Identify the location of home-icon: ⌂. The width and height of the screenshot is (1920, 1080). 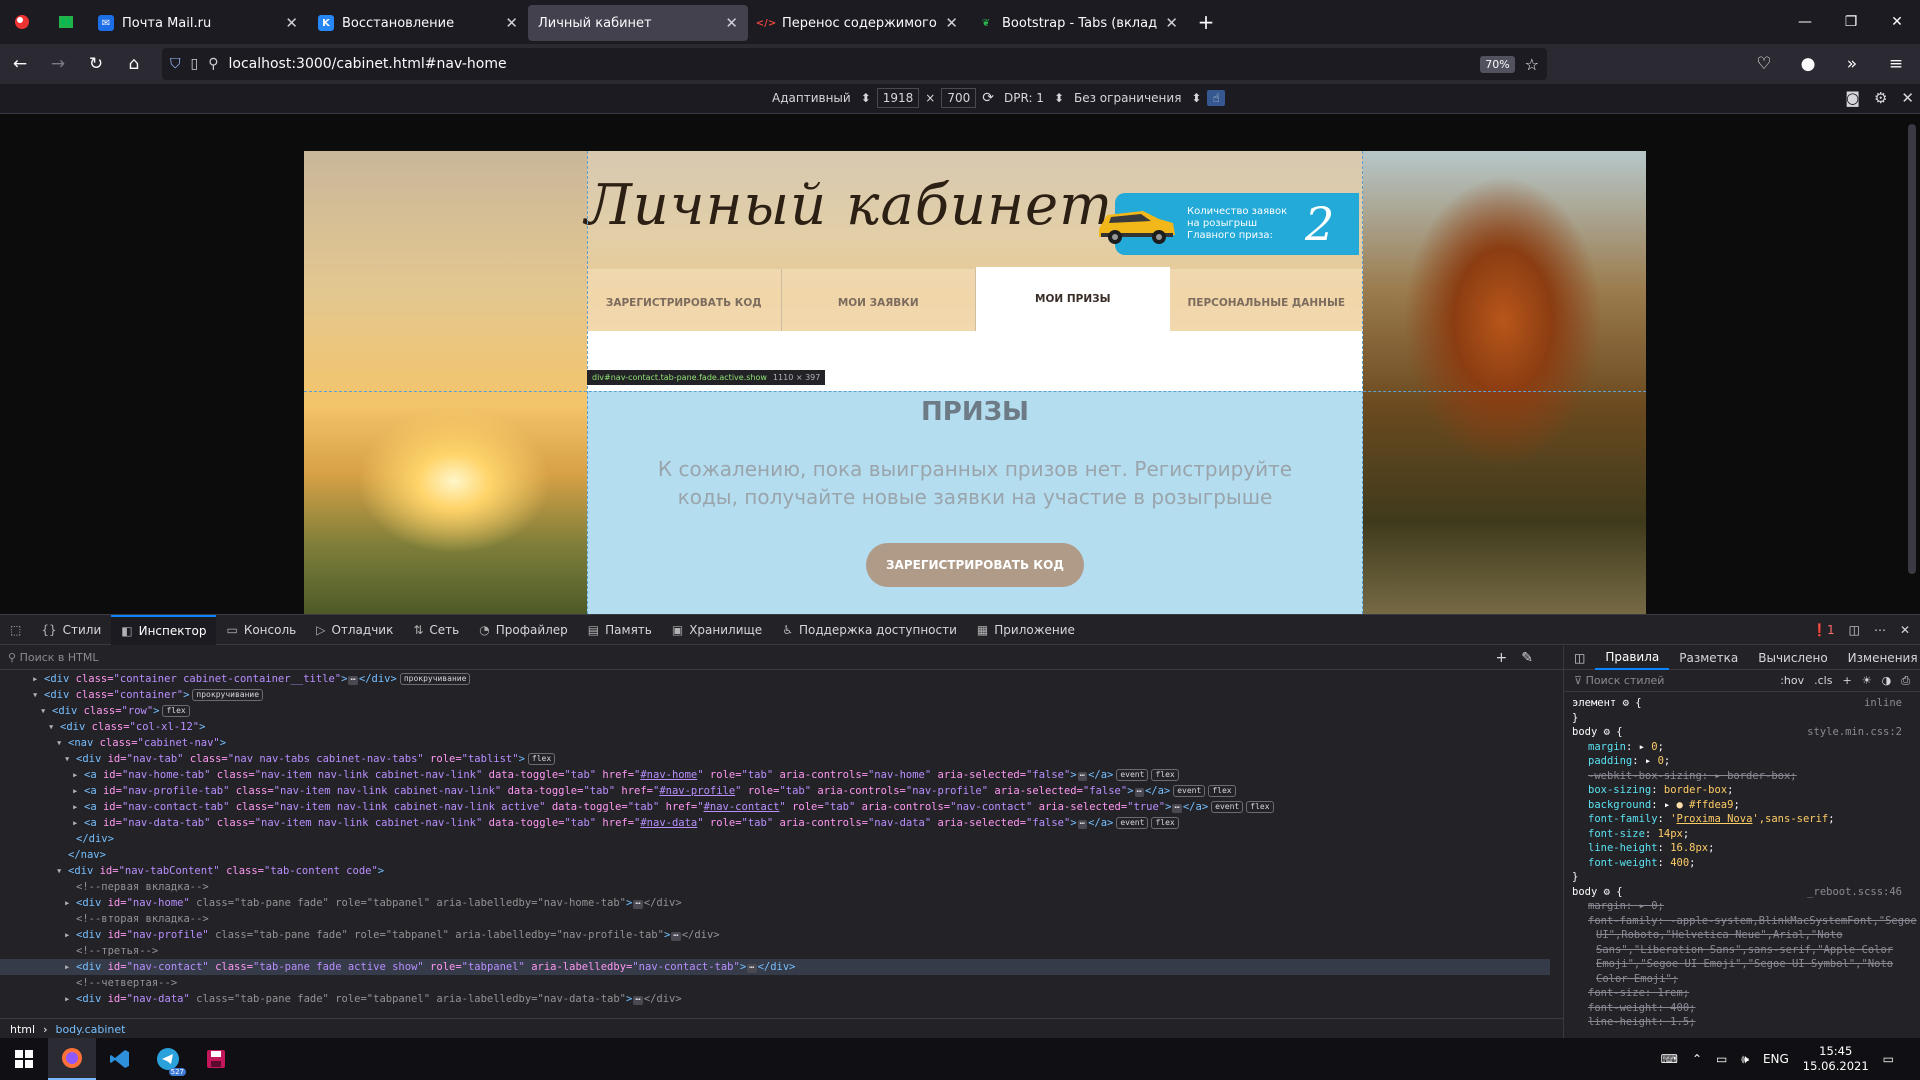
(134, 64).